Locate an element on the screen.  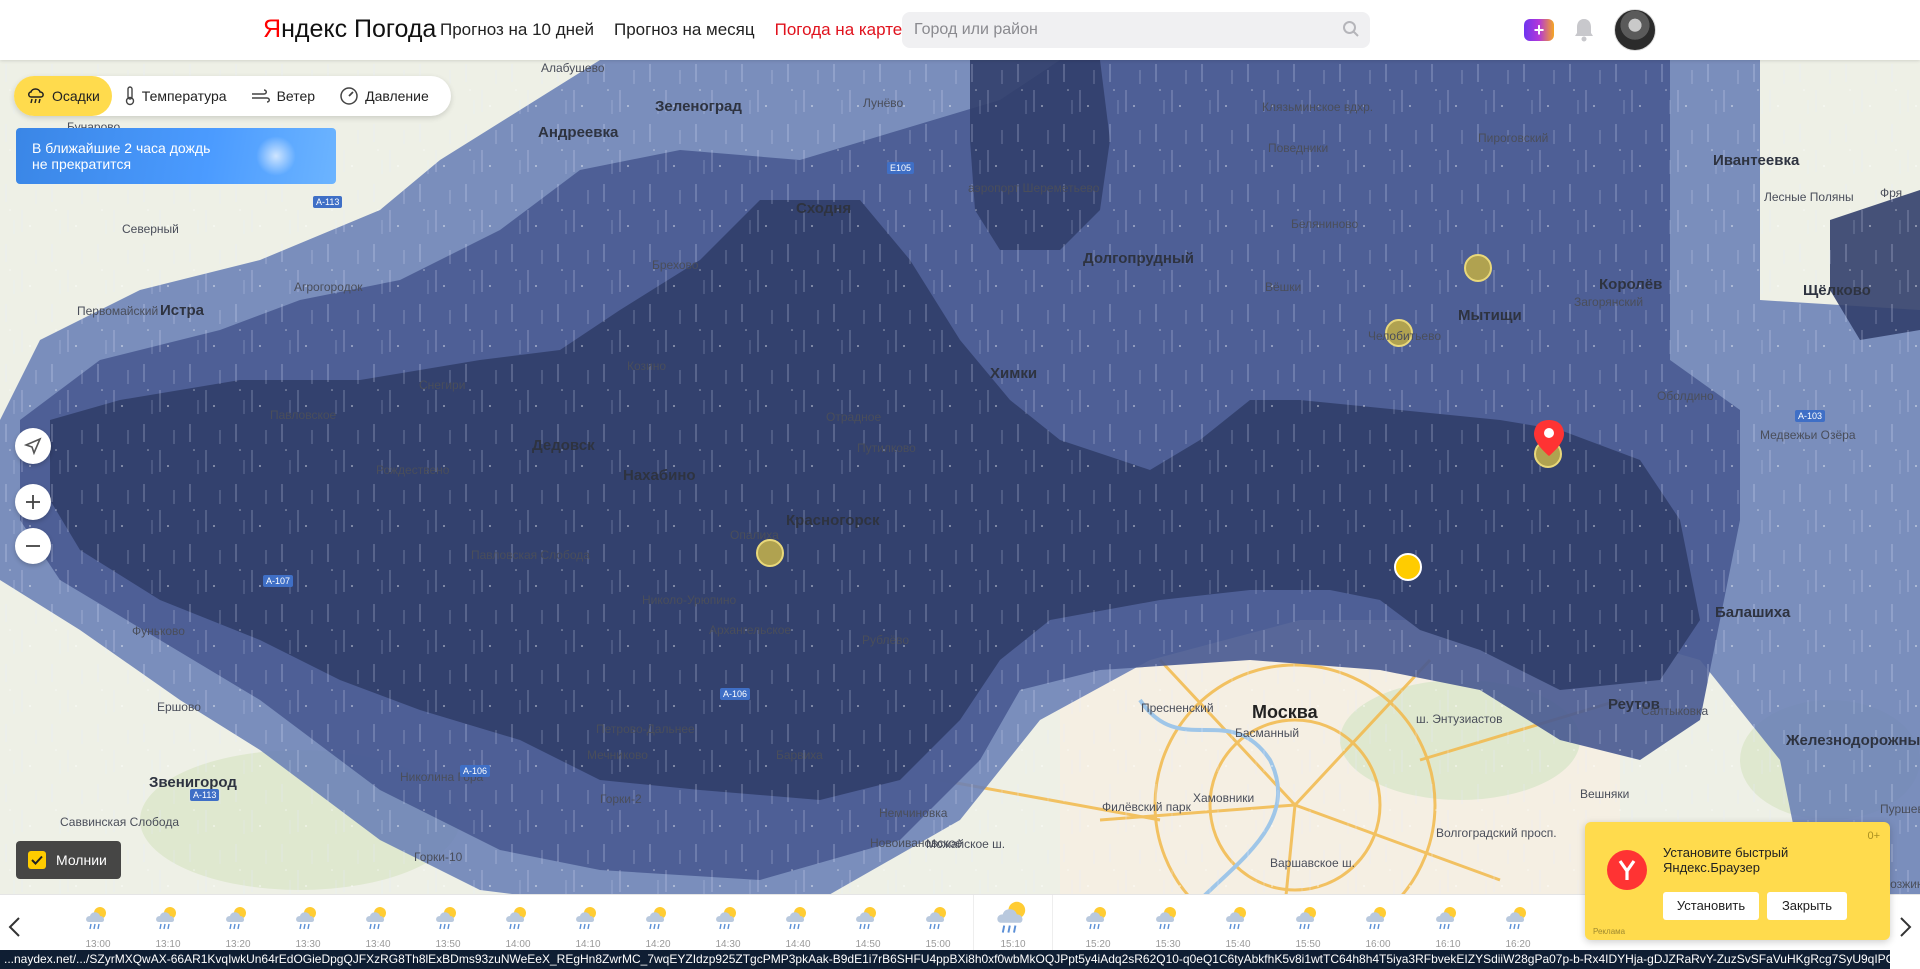
map-label: ш. Энтузиастов is located at coordinates (1459, 719).